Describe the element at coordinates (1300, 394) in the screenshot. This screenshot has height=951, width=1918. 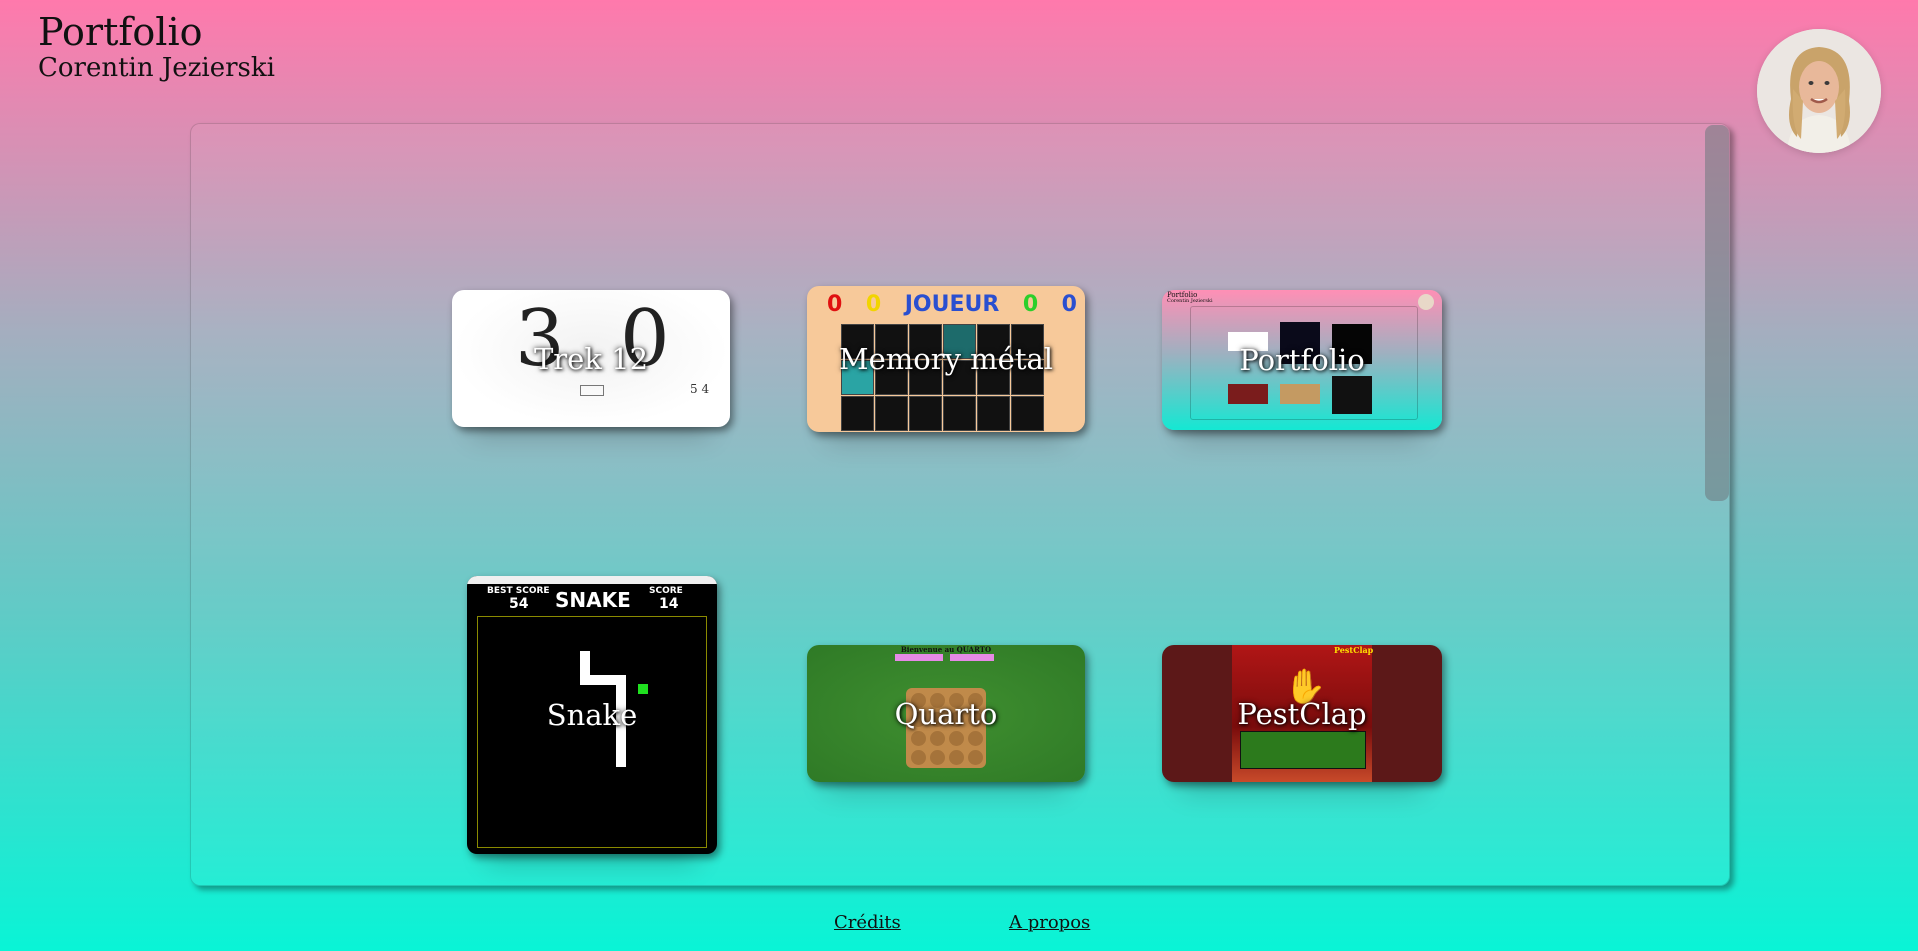
I see `portfolio-thumb-card5` at that location.